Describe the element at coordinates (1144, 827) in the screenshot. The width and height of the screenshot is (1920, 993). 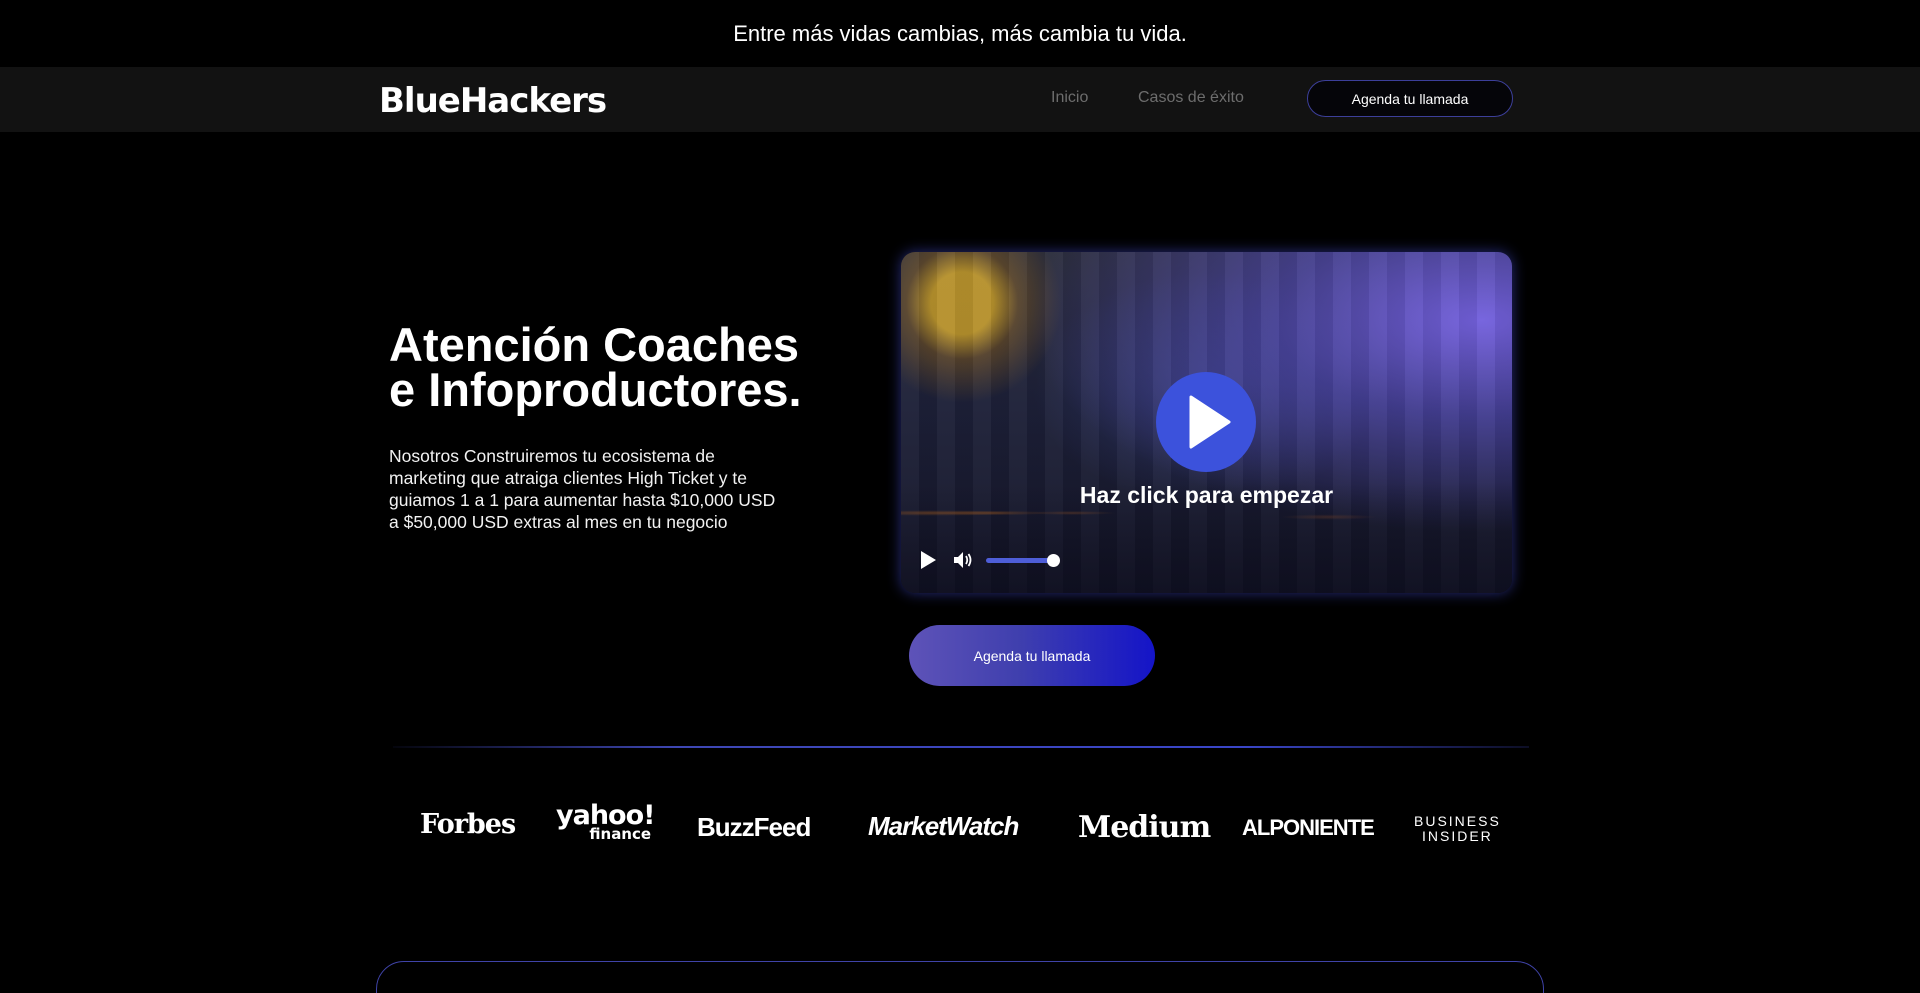
I see `medium-logo: Medium` at that location.